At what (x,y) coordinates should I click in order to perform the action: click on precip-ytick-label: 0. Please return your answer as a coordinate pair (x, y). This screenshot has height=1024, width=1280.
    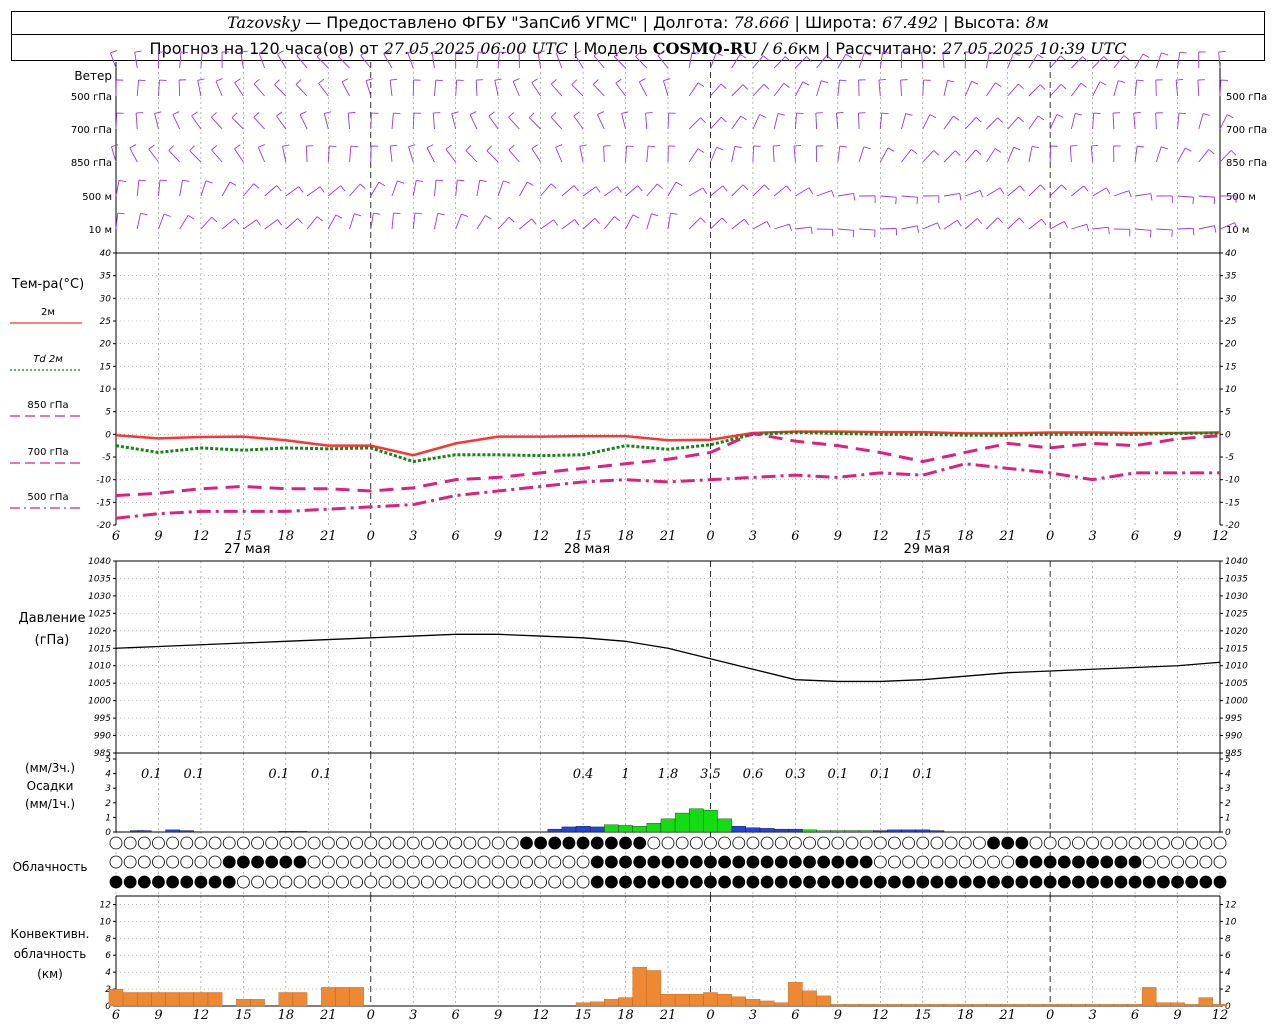
    Looking at the image, I should click on (108, 833).